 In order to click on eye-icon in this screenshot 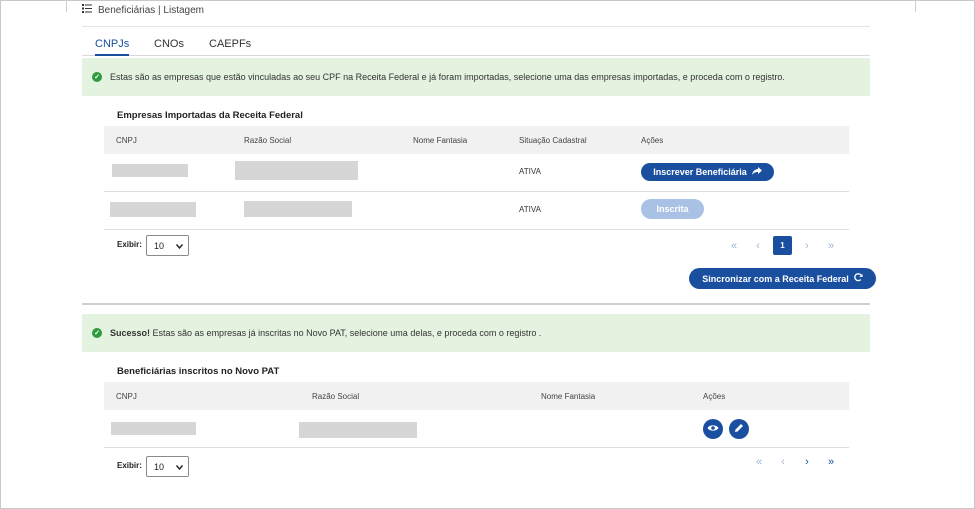, I will do `click(713, 429)`.